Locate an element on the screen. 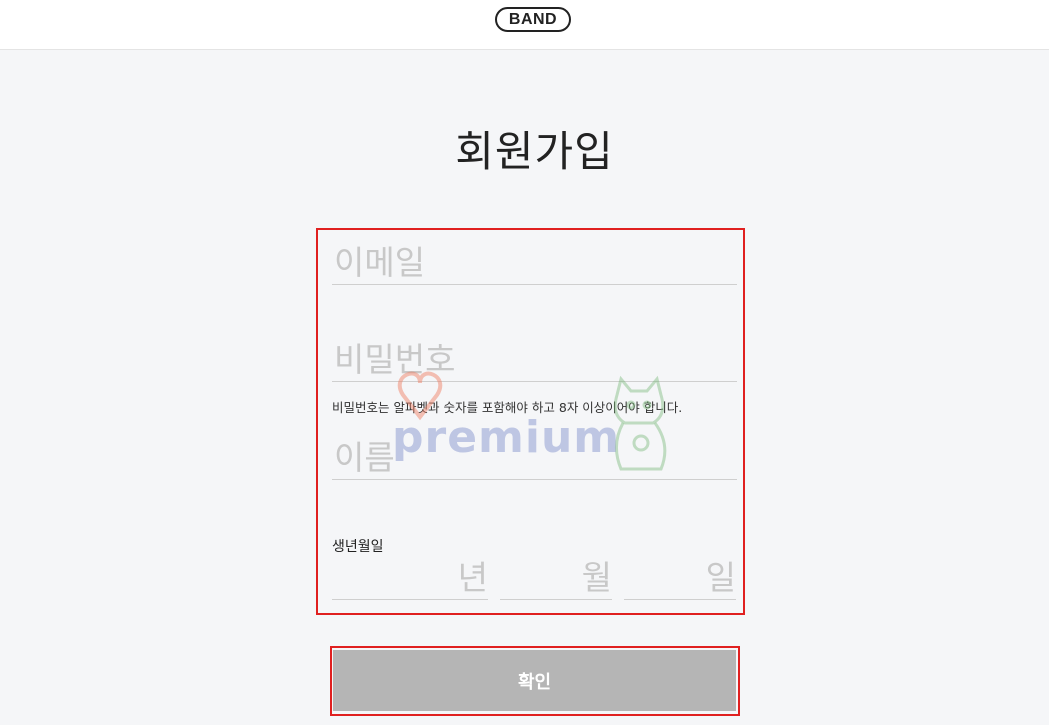 The height and width of the screenshot is (725, 1049). confirm-button: 확인 is located at coordinates (534, 680).